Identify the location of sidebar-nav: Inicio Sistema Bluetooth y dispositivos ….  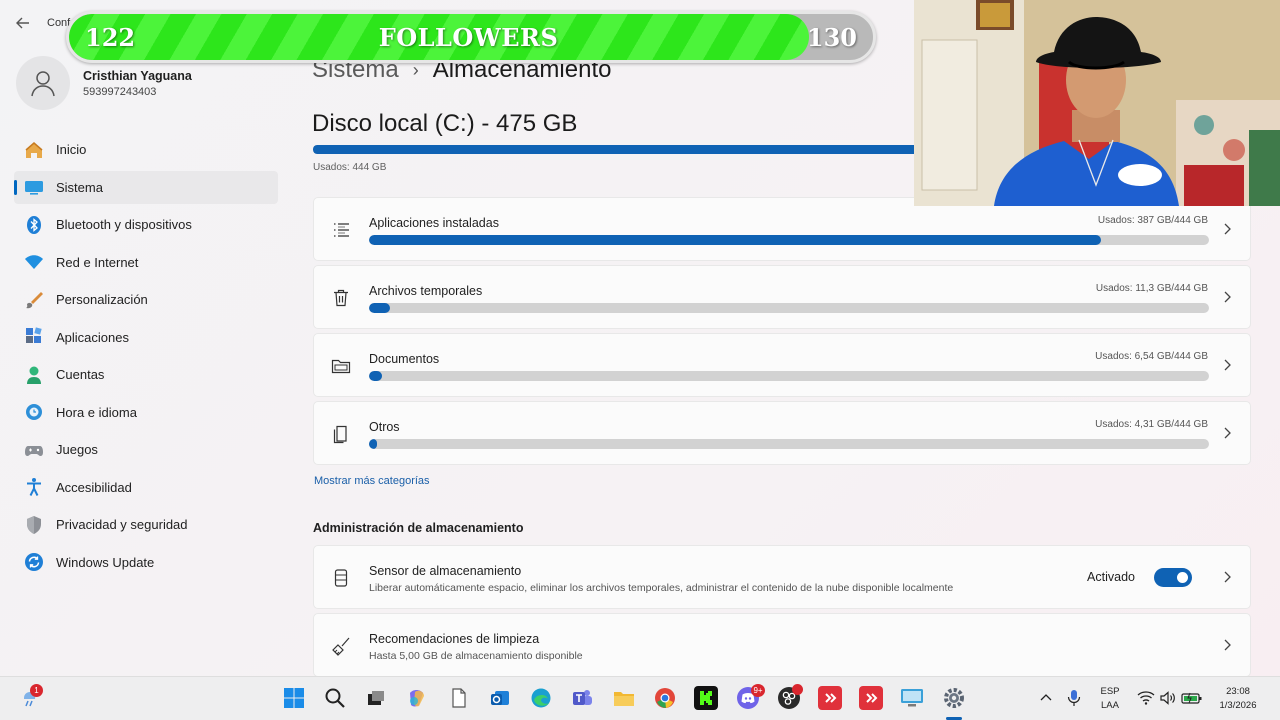
(146, 358).